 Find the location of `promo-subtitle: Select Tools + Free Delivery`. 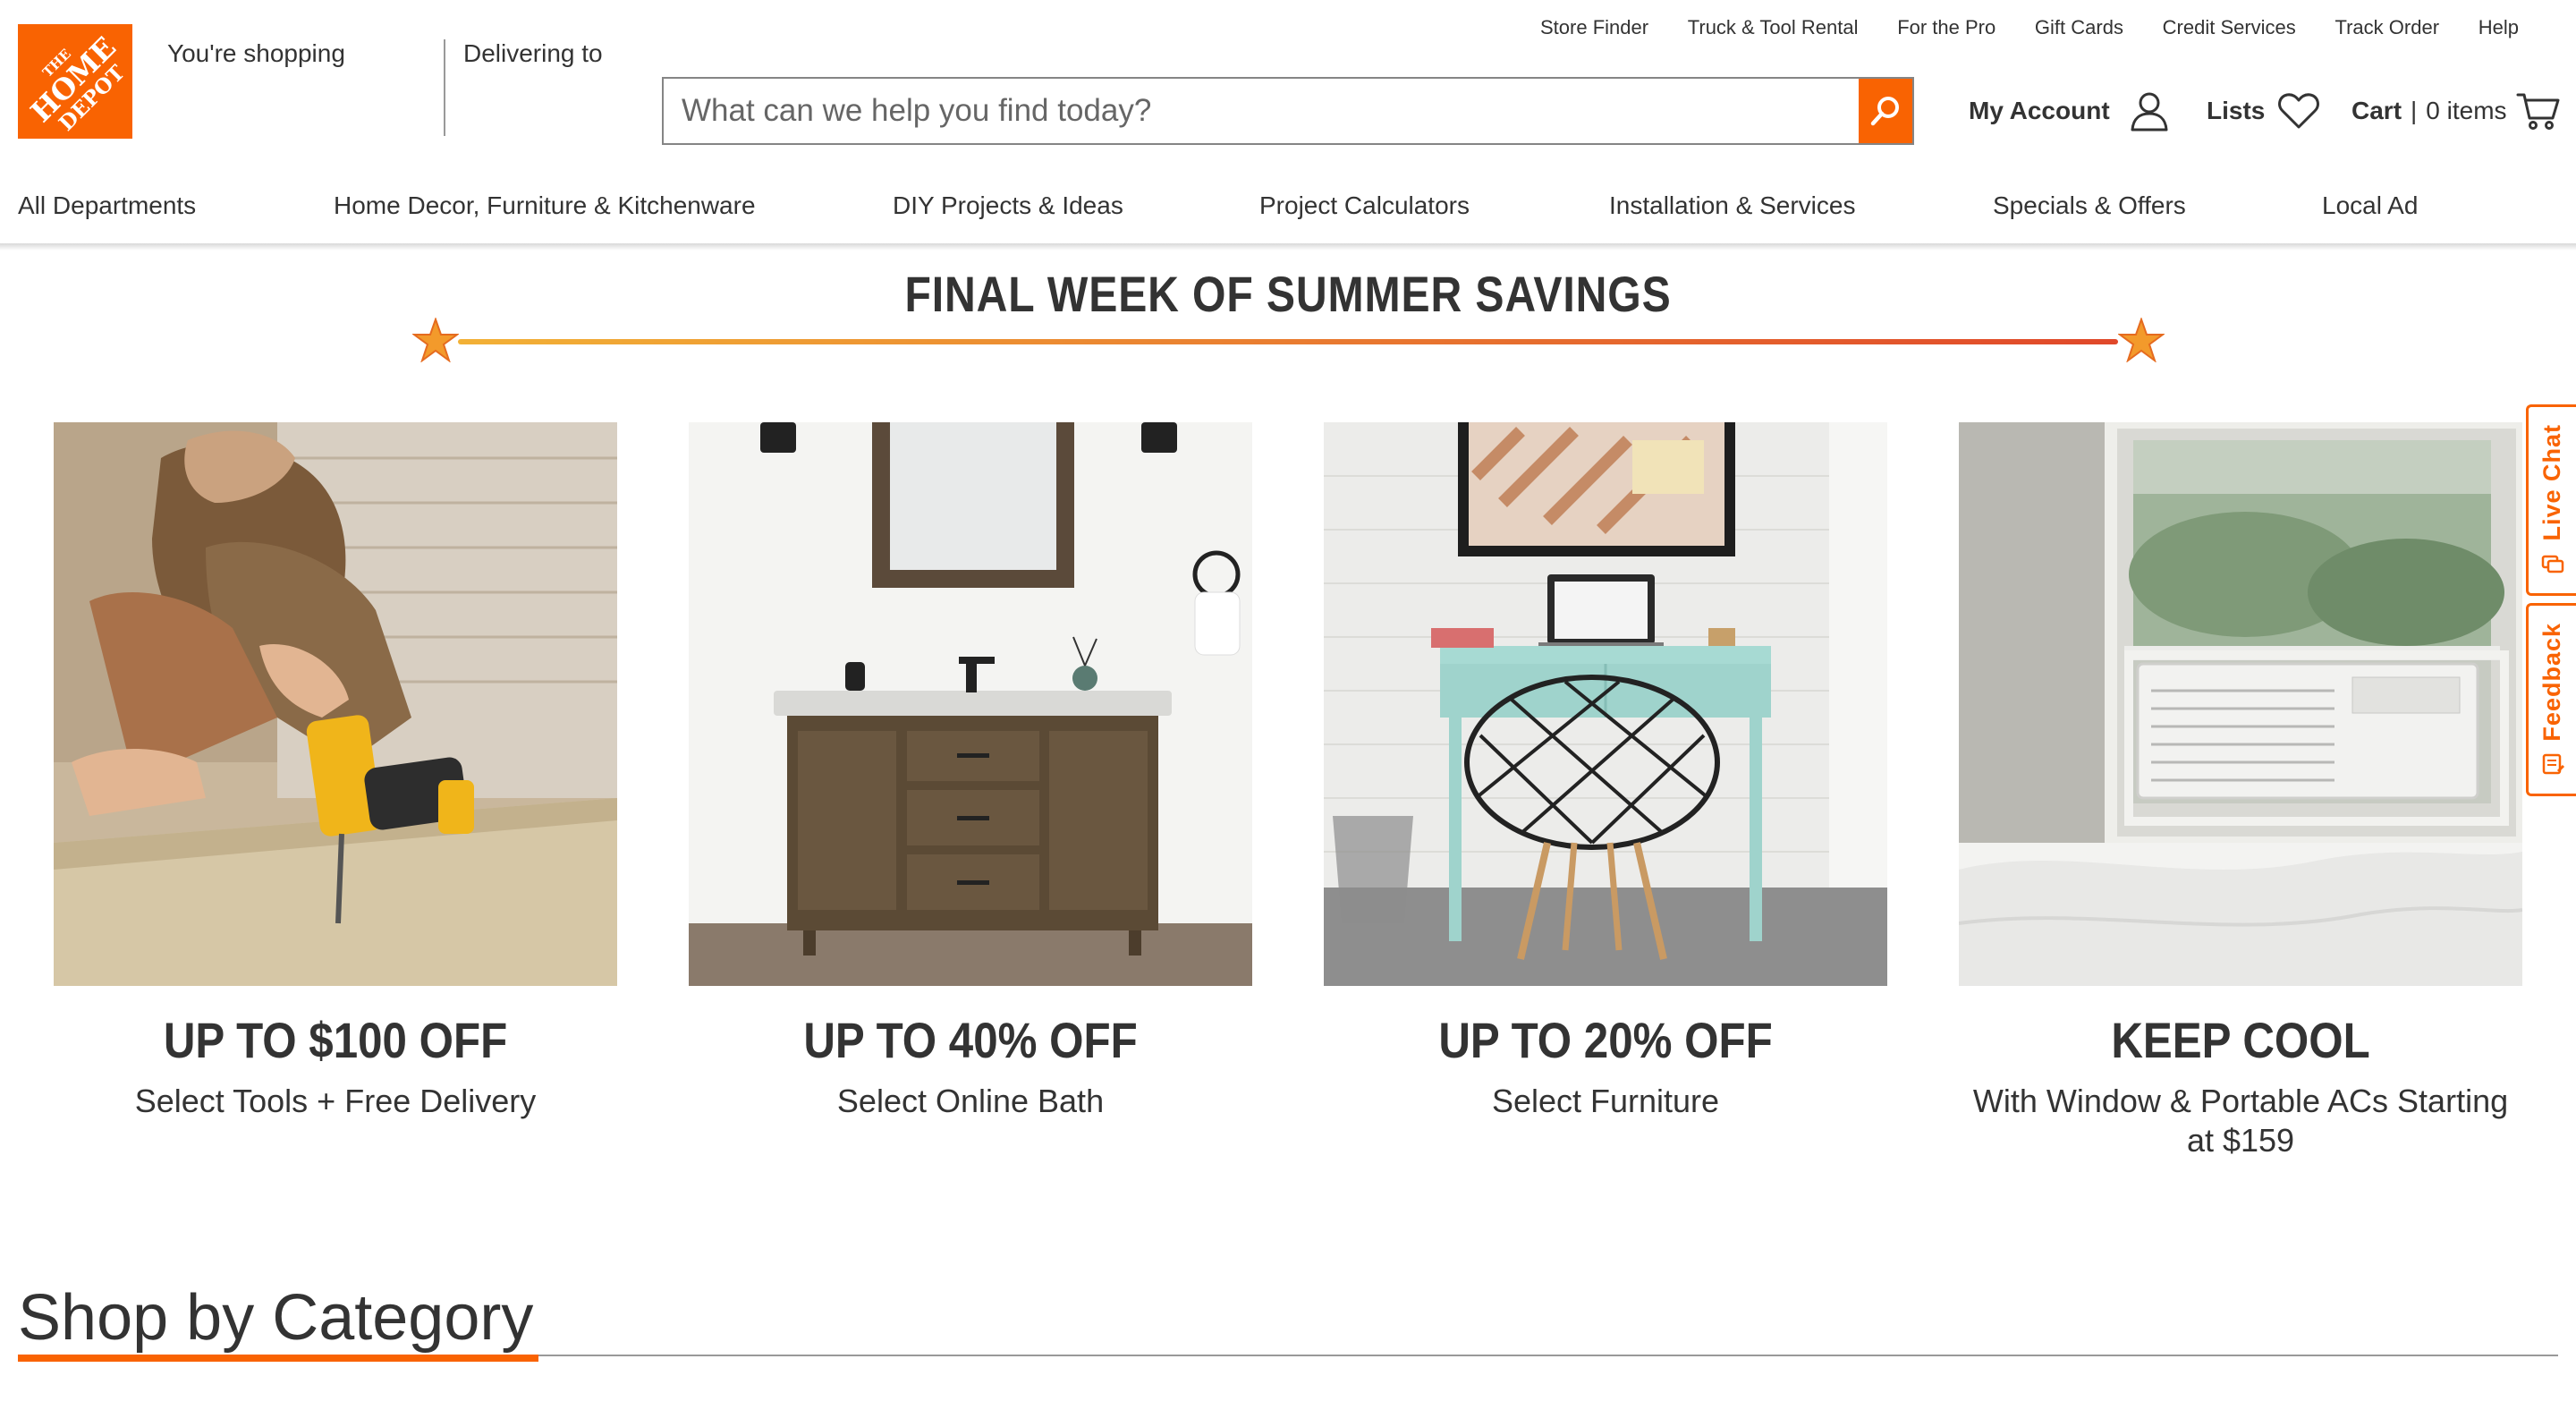

promo-subtitle: Select Tools + Free Delivery is located at coordinates (335, 1101).